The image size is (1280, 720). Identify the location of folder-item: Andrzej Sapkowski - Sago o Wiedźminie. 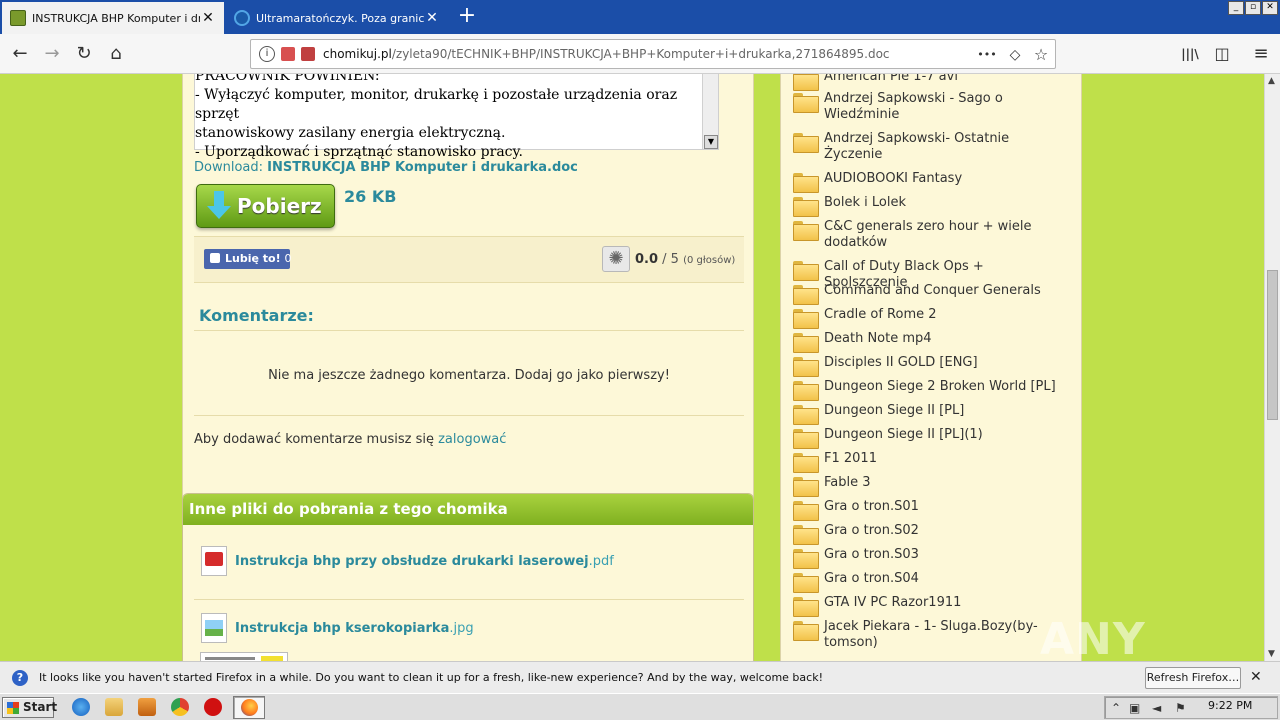
(927, 107).